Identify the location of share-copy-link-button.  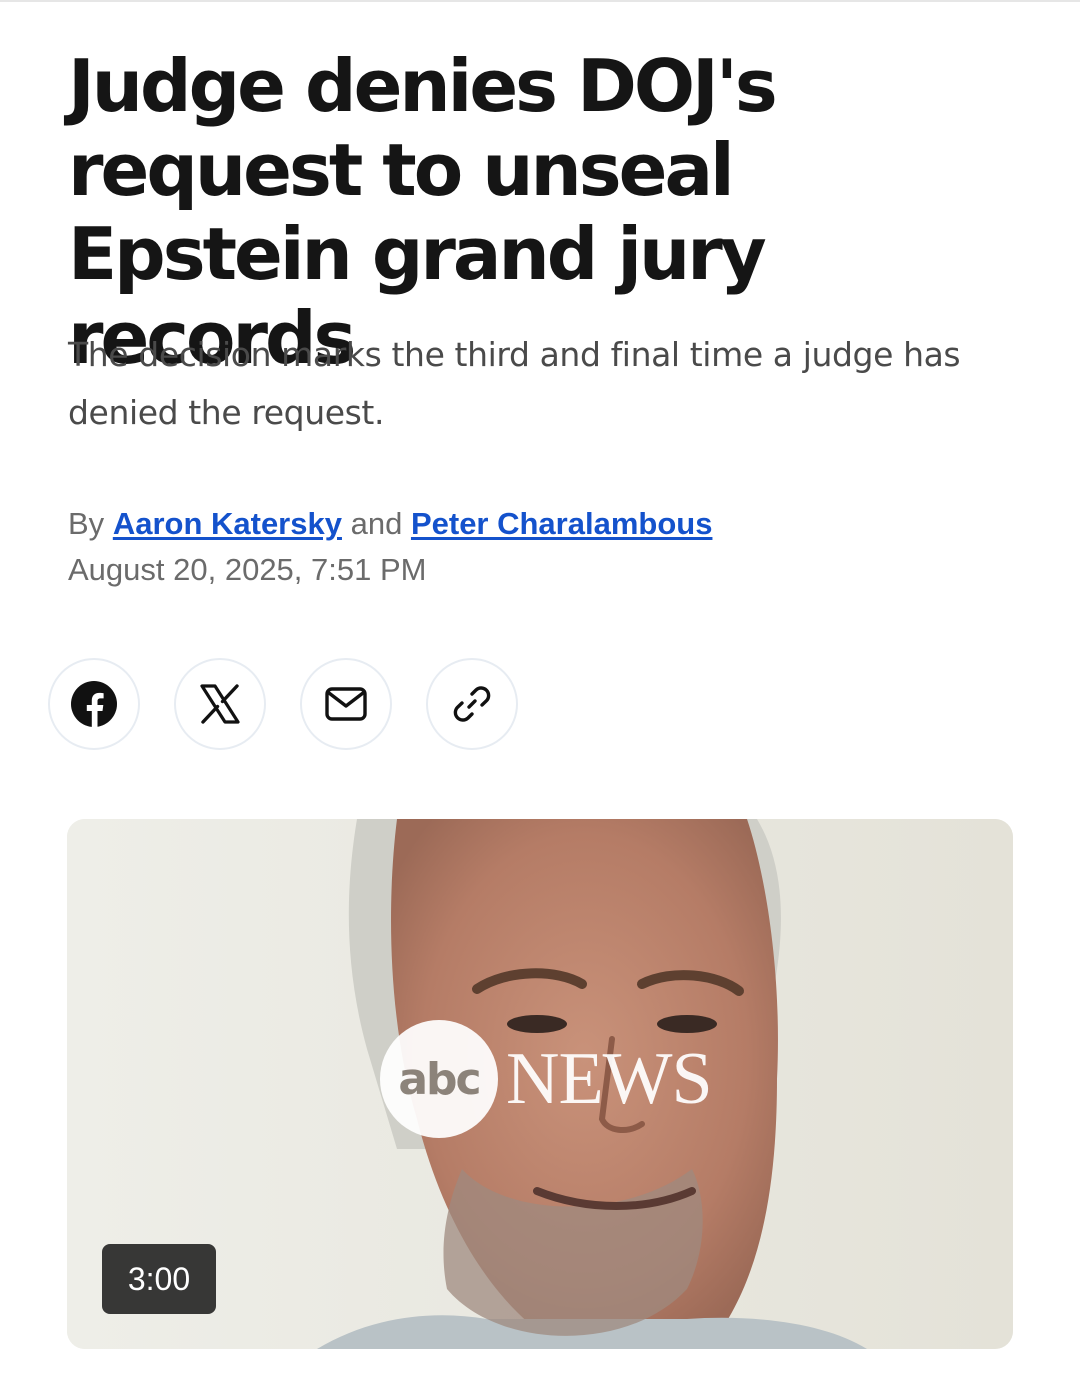
(472, 704).